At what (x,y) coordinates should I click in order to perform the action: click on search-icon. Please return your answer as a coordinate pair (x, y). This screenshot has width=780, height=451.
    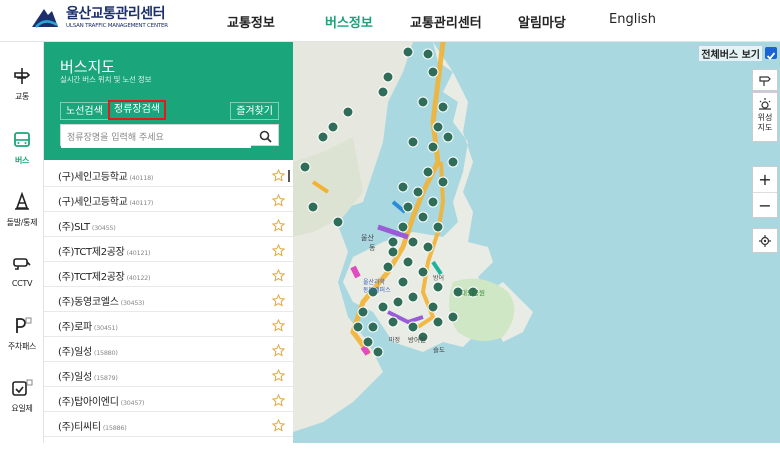
    Looking at the image, I should click on (265, 137).